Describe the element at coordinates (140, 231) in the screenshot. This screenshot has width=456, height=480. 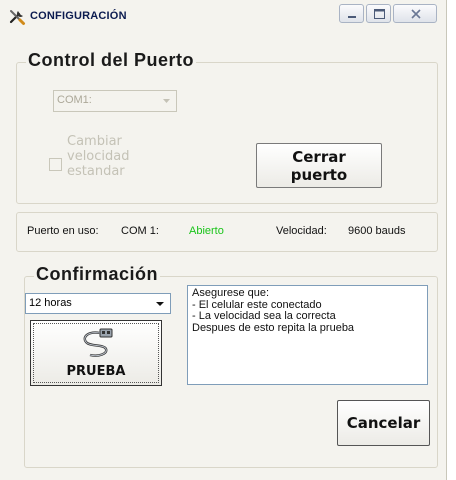
I see `port-in-use-value: COM 1:` at that location.